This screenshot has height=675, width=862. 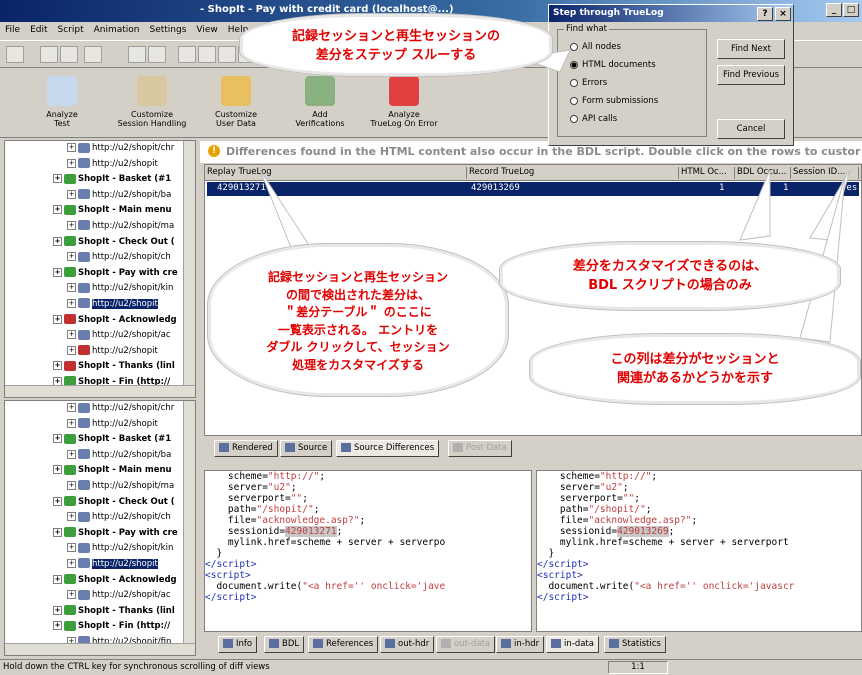 I want to click on callout-step-through: 記録セッションと再生セッションの 差分をステップ スルーする, so click(x=396, y=45).